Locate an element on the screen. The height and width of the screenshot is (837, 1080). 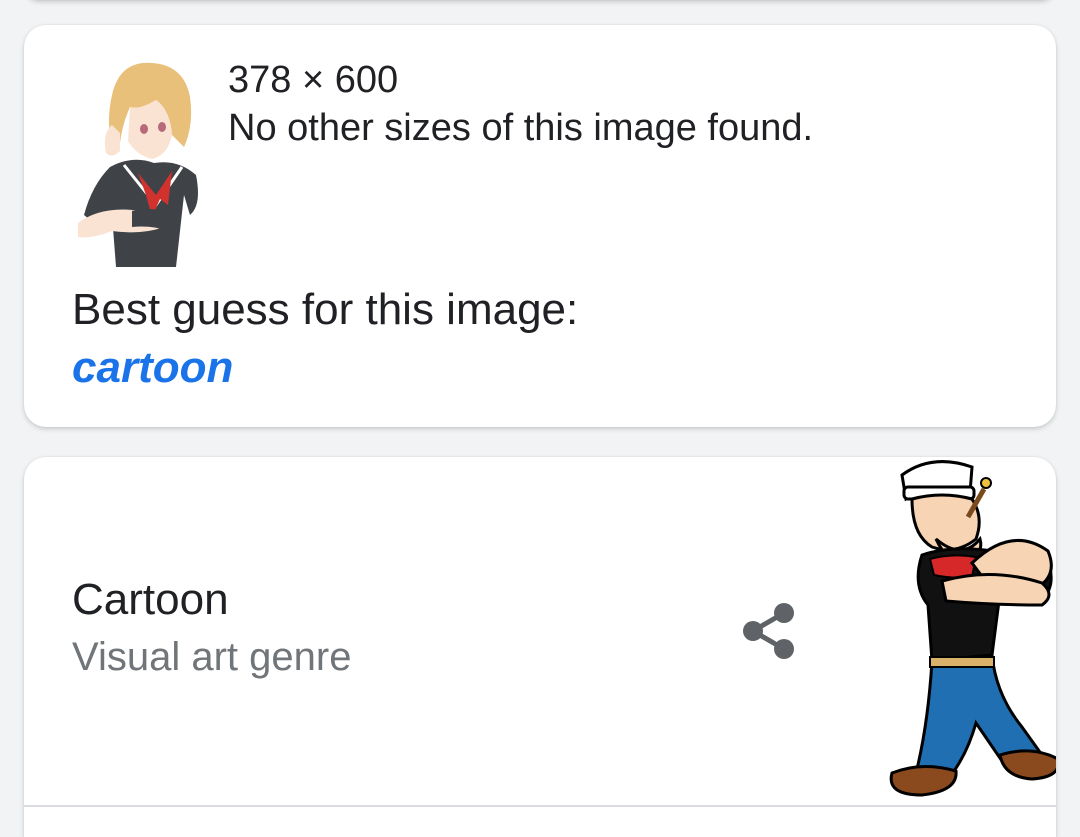
image-dimensions: 378 × 600 is located at coordinates (313, 80).